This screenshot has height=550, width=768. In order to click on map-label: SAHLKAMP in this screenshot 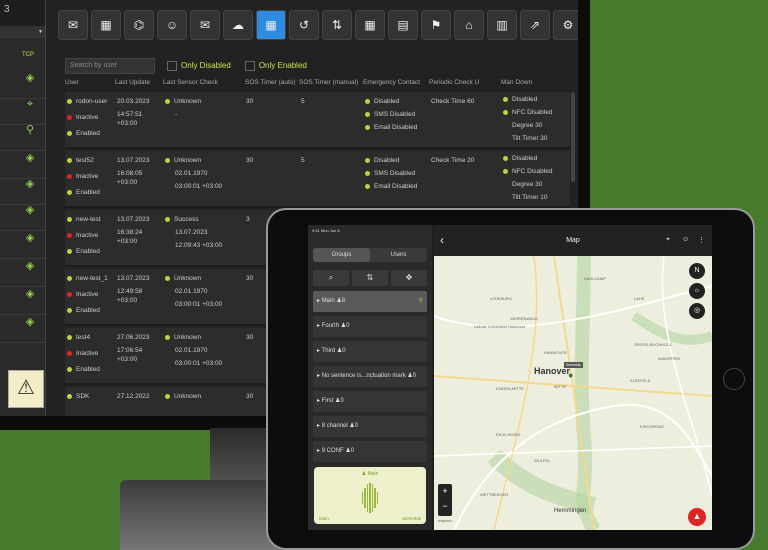, I will do `click(595, 278)`.